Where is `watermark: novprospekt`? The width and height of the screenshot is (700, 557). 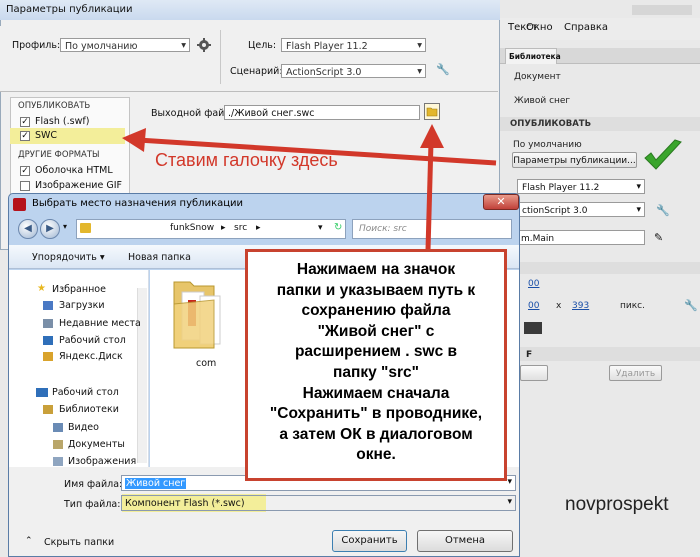
watermark: novprospekt is located at coordinates (617, 504).